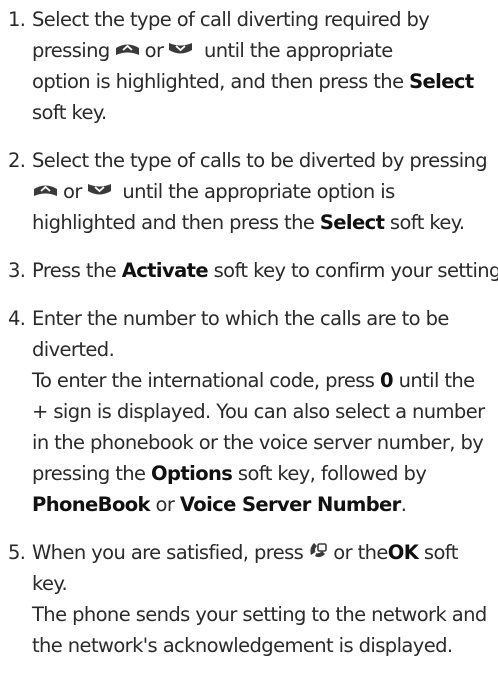 The height and width of the screenshot is (678, 498). Describe the element at coordinates (17, 318) in the screenshot. I see `step-number: 4.` at that location.